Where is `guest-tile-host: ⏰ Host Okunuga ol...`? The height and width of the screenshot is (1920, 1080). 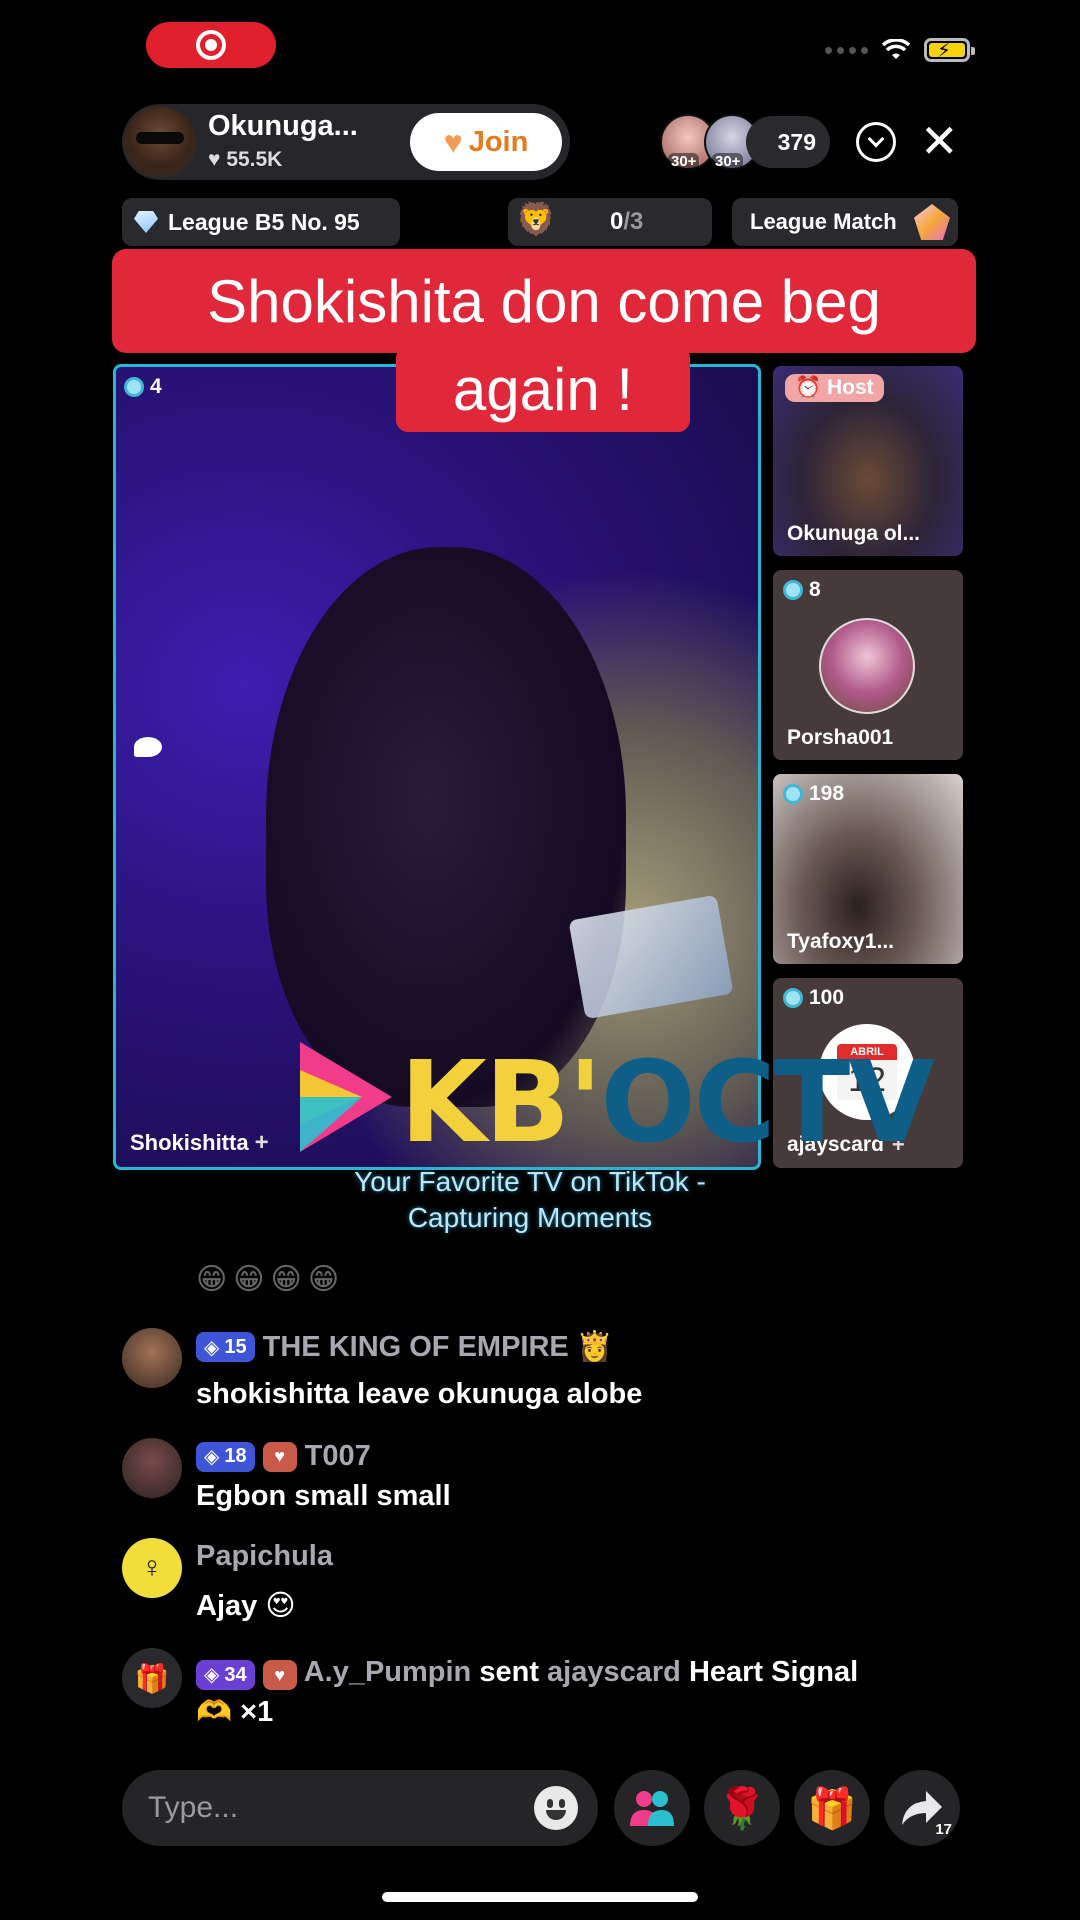
guest-tile-host: ⏰ Host Okunuga ol... is located at coordinates (868, 461).